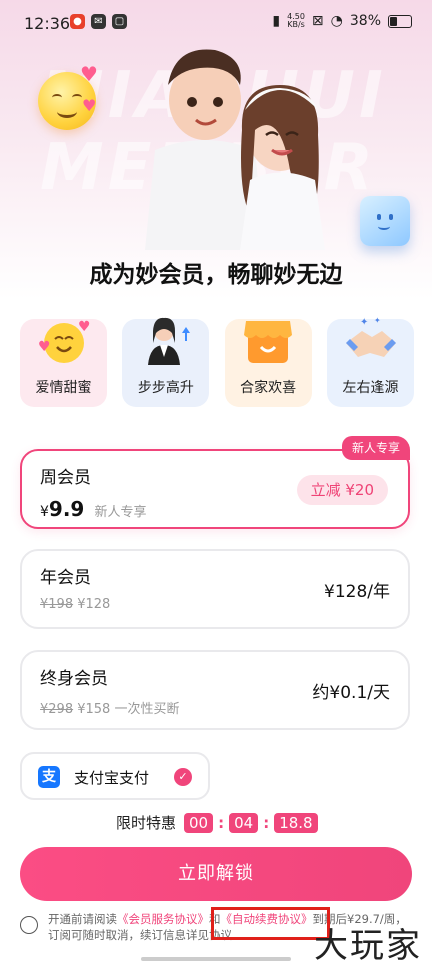  Describe the element at coordinates (199, 822) in the screenshot. I see `countdown-hours: 00` at that location.